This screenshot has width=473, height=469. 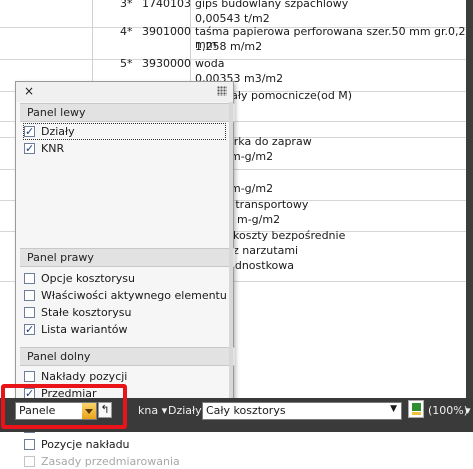 I want to click on chevron-down-icon: ▼, so click(x=393, y=409).